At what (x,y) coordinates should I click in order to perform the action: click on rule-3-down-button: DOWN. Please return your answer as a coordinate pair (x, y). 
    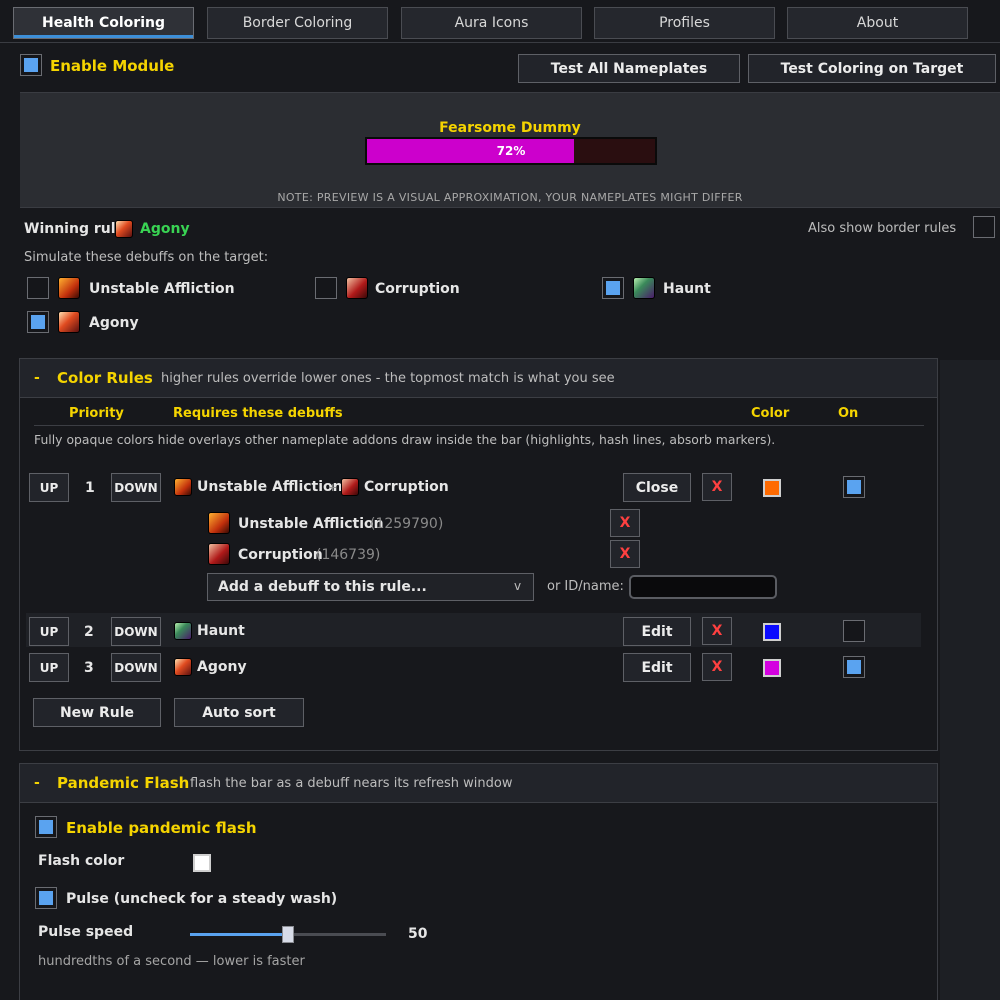
    Looking at the image, I should click on (136, 667).